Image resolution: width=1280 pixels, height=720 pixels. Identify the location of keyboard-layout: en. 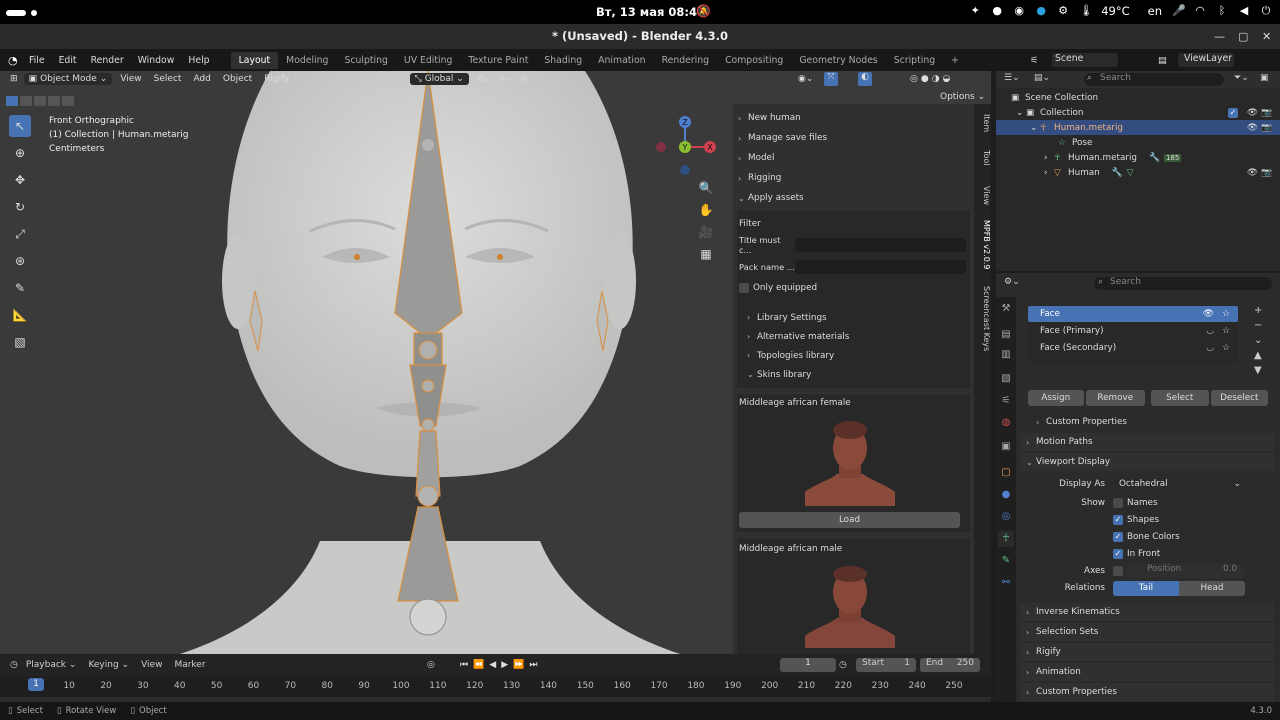
(1155, 11).